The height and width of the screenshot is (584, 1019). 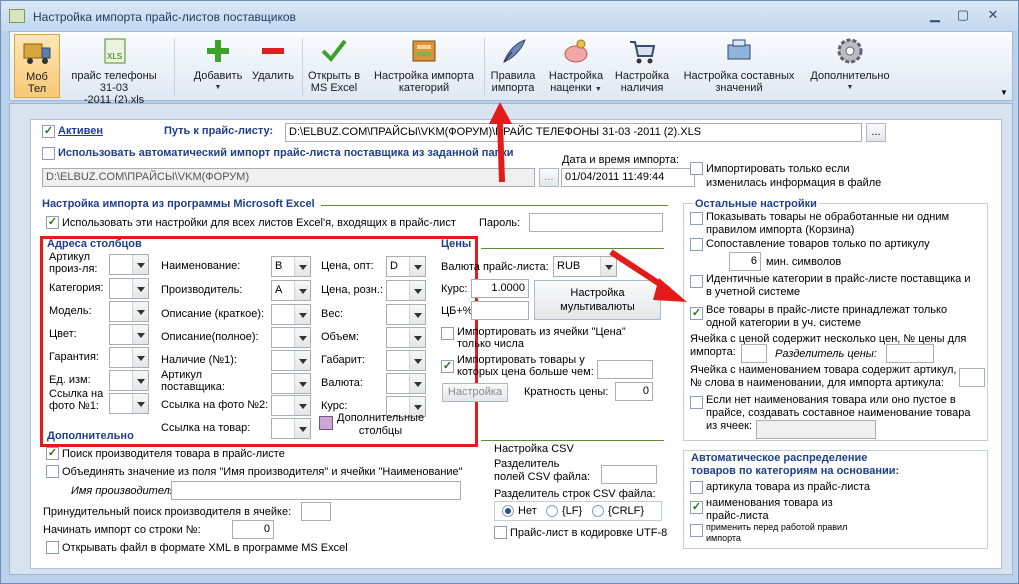 What do you see at coordinates (513, 51) in the screenshot?
I see `quill-pen-icon` at bounding box center [513, 51].